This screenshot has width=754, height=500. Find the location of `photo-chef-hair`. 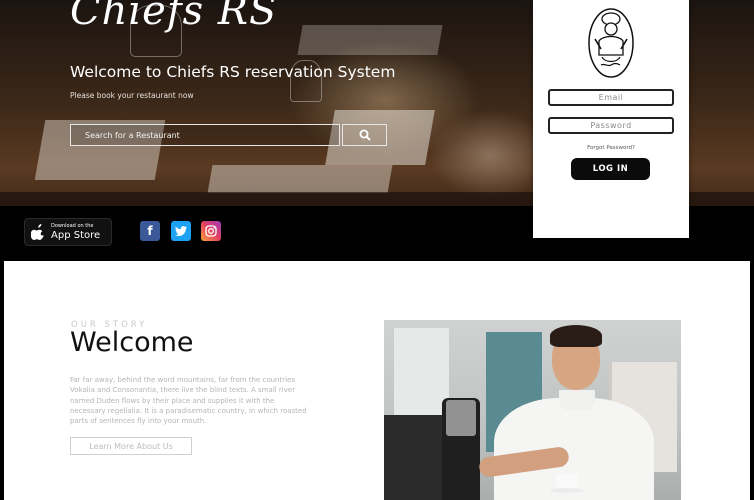

photo-chef-hair is located at coordinates (576, 336).